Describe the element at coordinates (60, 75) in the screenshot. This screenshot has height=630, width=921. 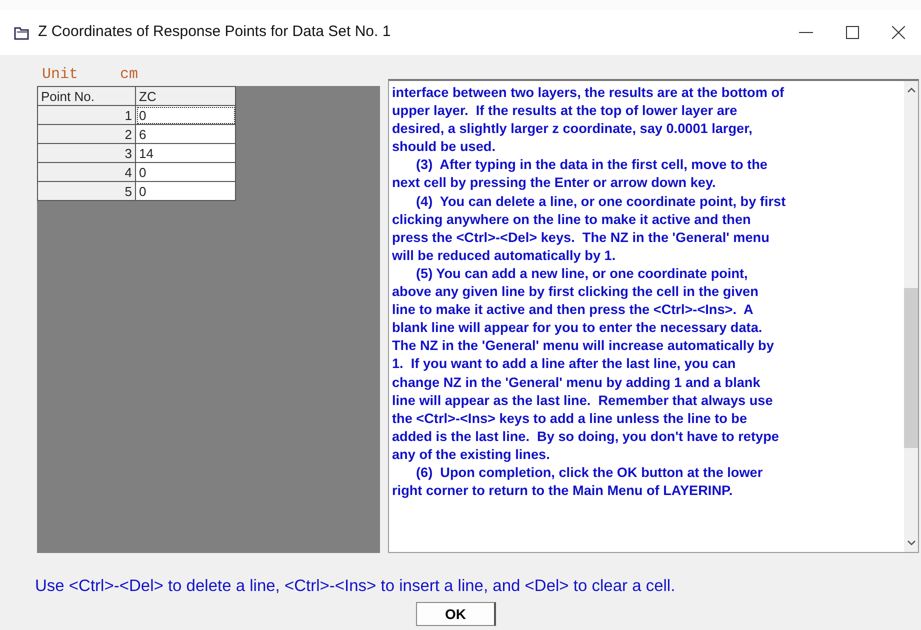
I see `unit-label: Unit` at that location.